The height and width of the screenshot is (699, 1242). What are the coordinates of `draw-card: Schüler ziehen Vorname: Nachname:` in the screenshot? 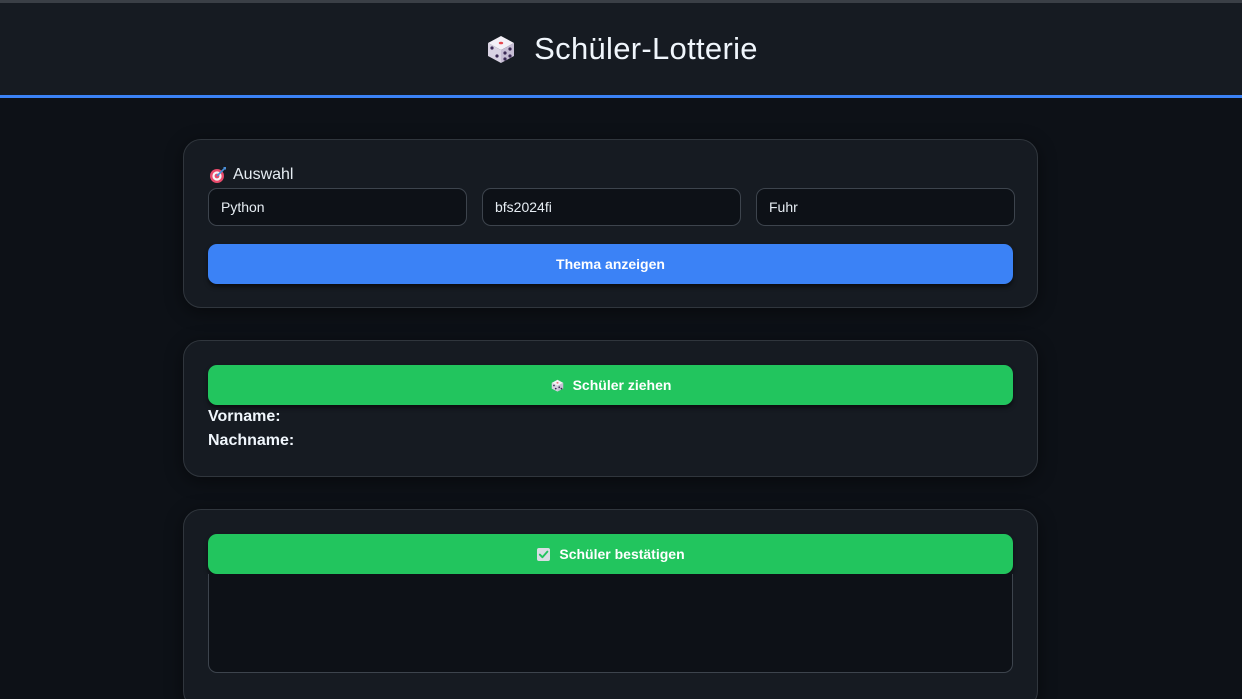 It's located at (610, 408).